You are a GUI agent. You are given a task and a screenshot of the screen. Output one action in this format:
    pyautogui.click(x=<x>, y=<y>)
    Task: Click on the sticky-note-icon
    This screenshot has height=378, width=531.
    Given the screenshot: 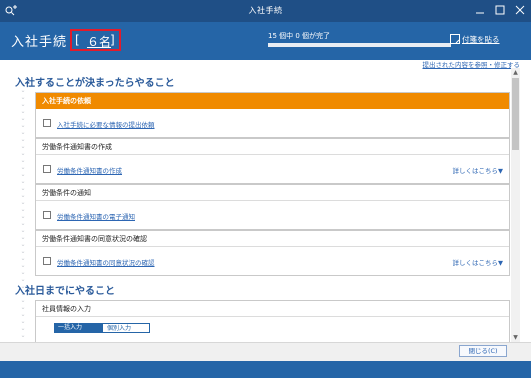 What is the action you would take?
    pyautogui.click(x=455, y=39)
    